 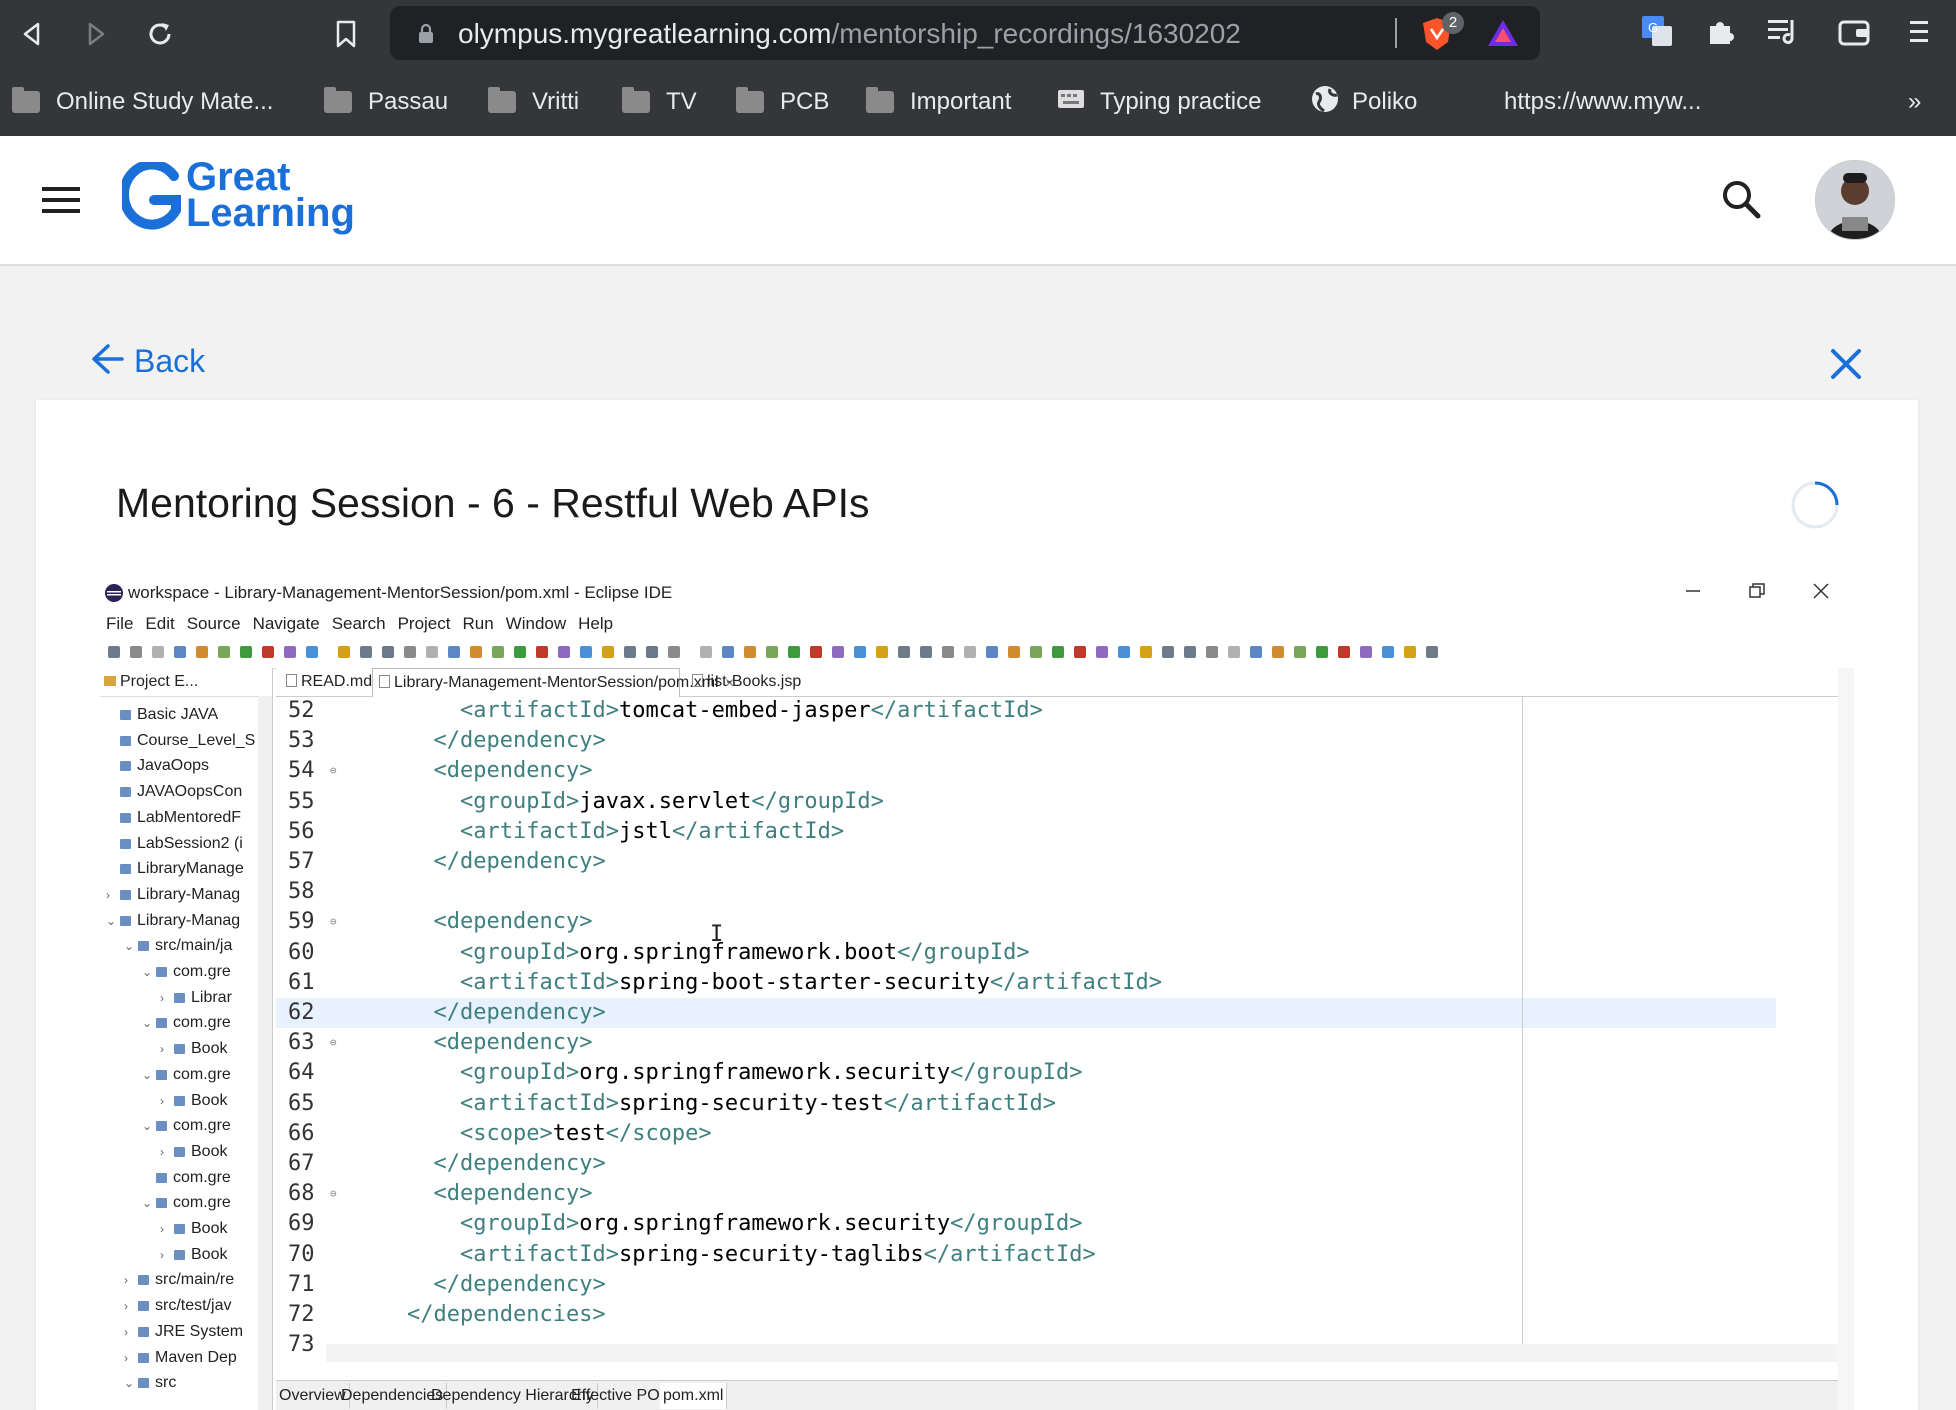 What do you see at coordinates (359, 624) in the screenshot?
I see `menu-search: Search` at bounding box center [359, 624].